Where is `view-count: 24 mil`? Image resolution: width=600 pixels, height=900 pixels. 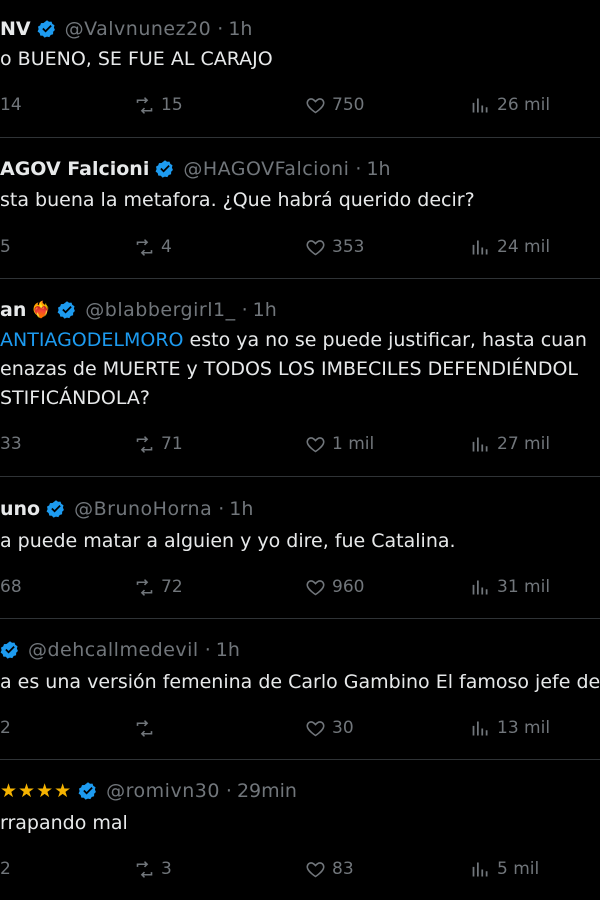
view-count: 24 mil is located at coordinates (524, 247).